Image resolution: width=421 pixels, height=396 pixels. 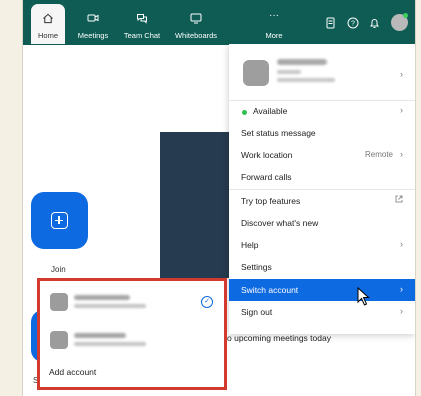 What do you see at coordinates (270, 111) in the screenshot?
I see `menu-item-label: Available` at bounding box center [270, 111].